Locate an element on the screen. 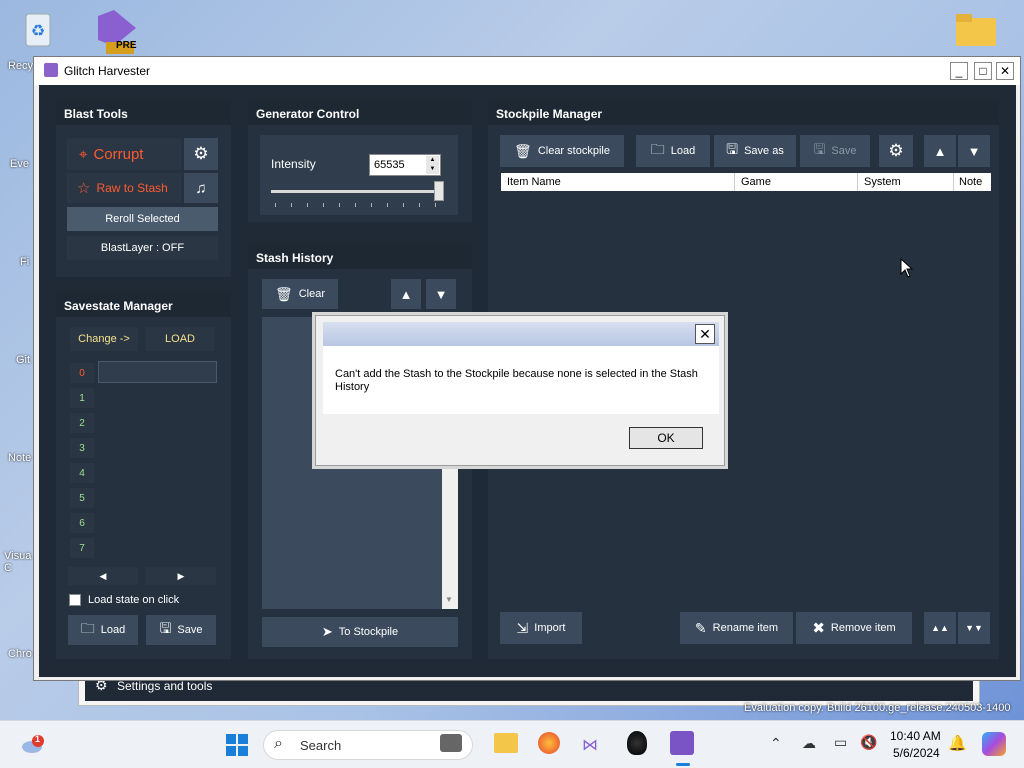 This screenshot has width=1024, height=768. save-as-button: 🖫 Save as is located at coordinates (755, 151).